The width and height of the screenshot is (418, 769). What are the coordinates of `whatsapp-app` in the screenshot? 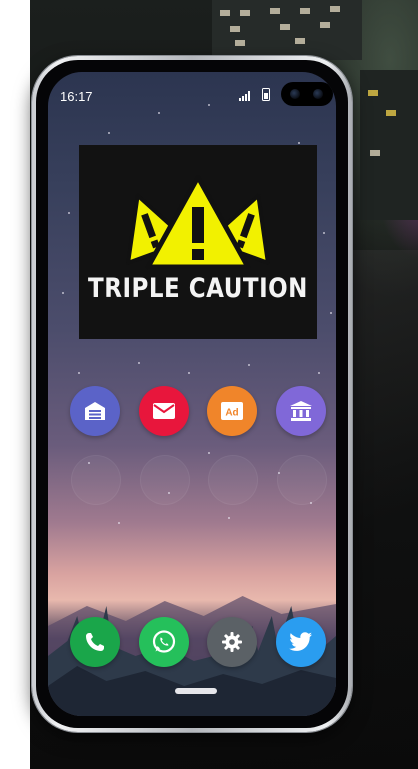 It's located at (164, 642).